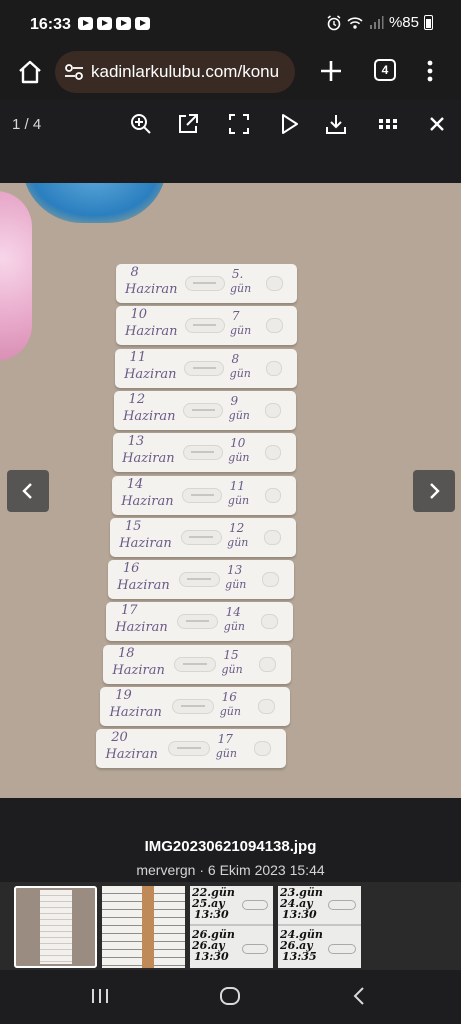  I want to click on thumbnails-grid-icon, so click(388, 124).